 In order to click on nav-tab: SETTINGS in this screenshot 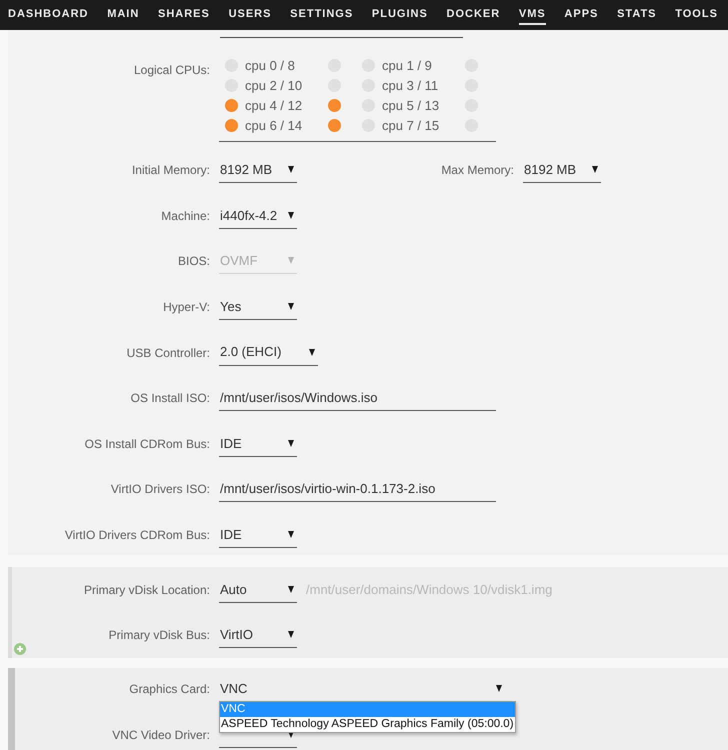, I will do `click(322, 12)`.